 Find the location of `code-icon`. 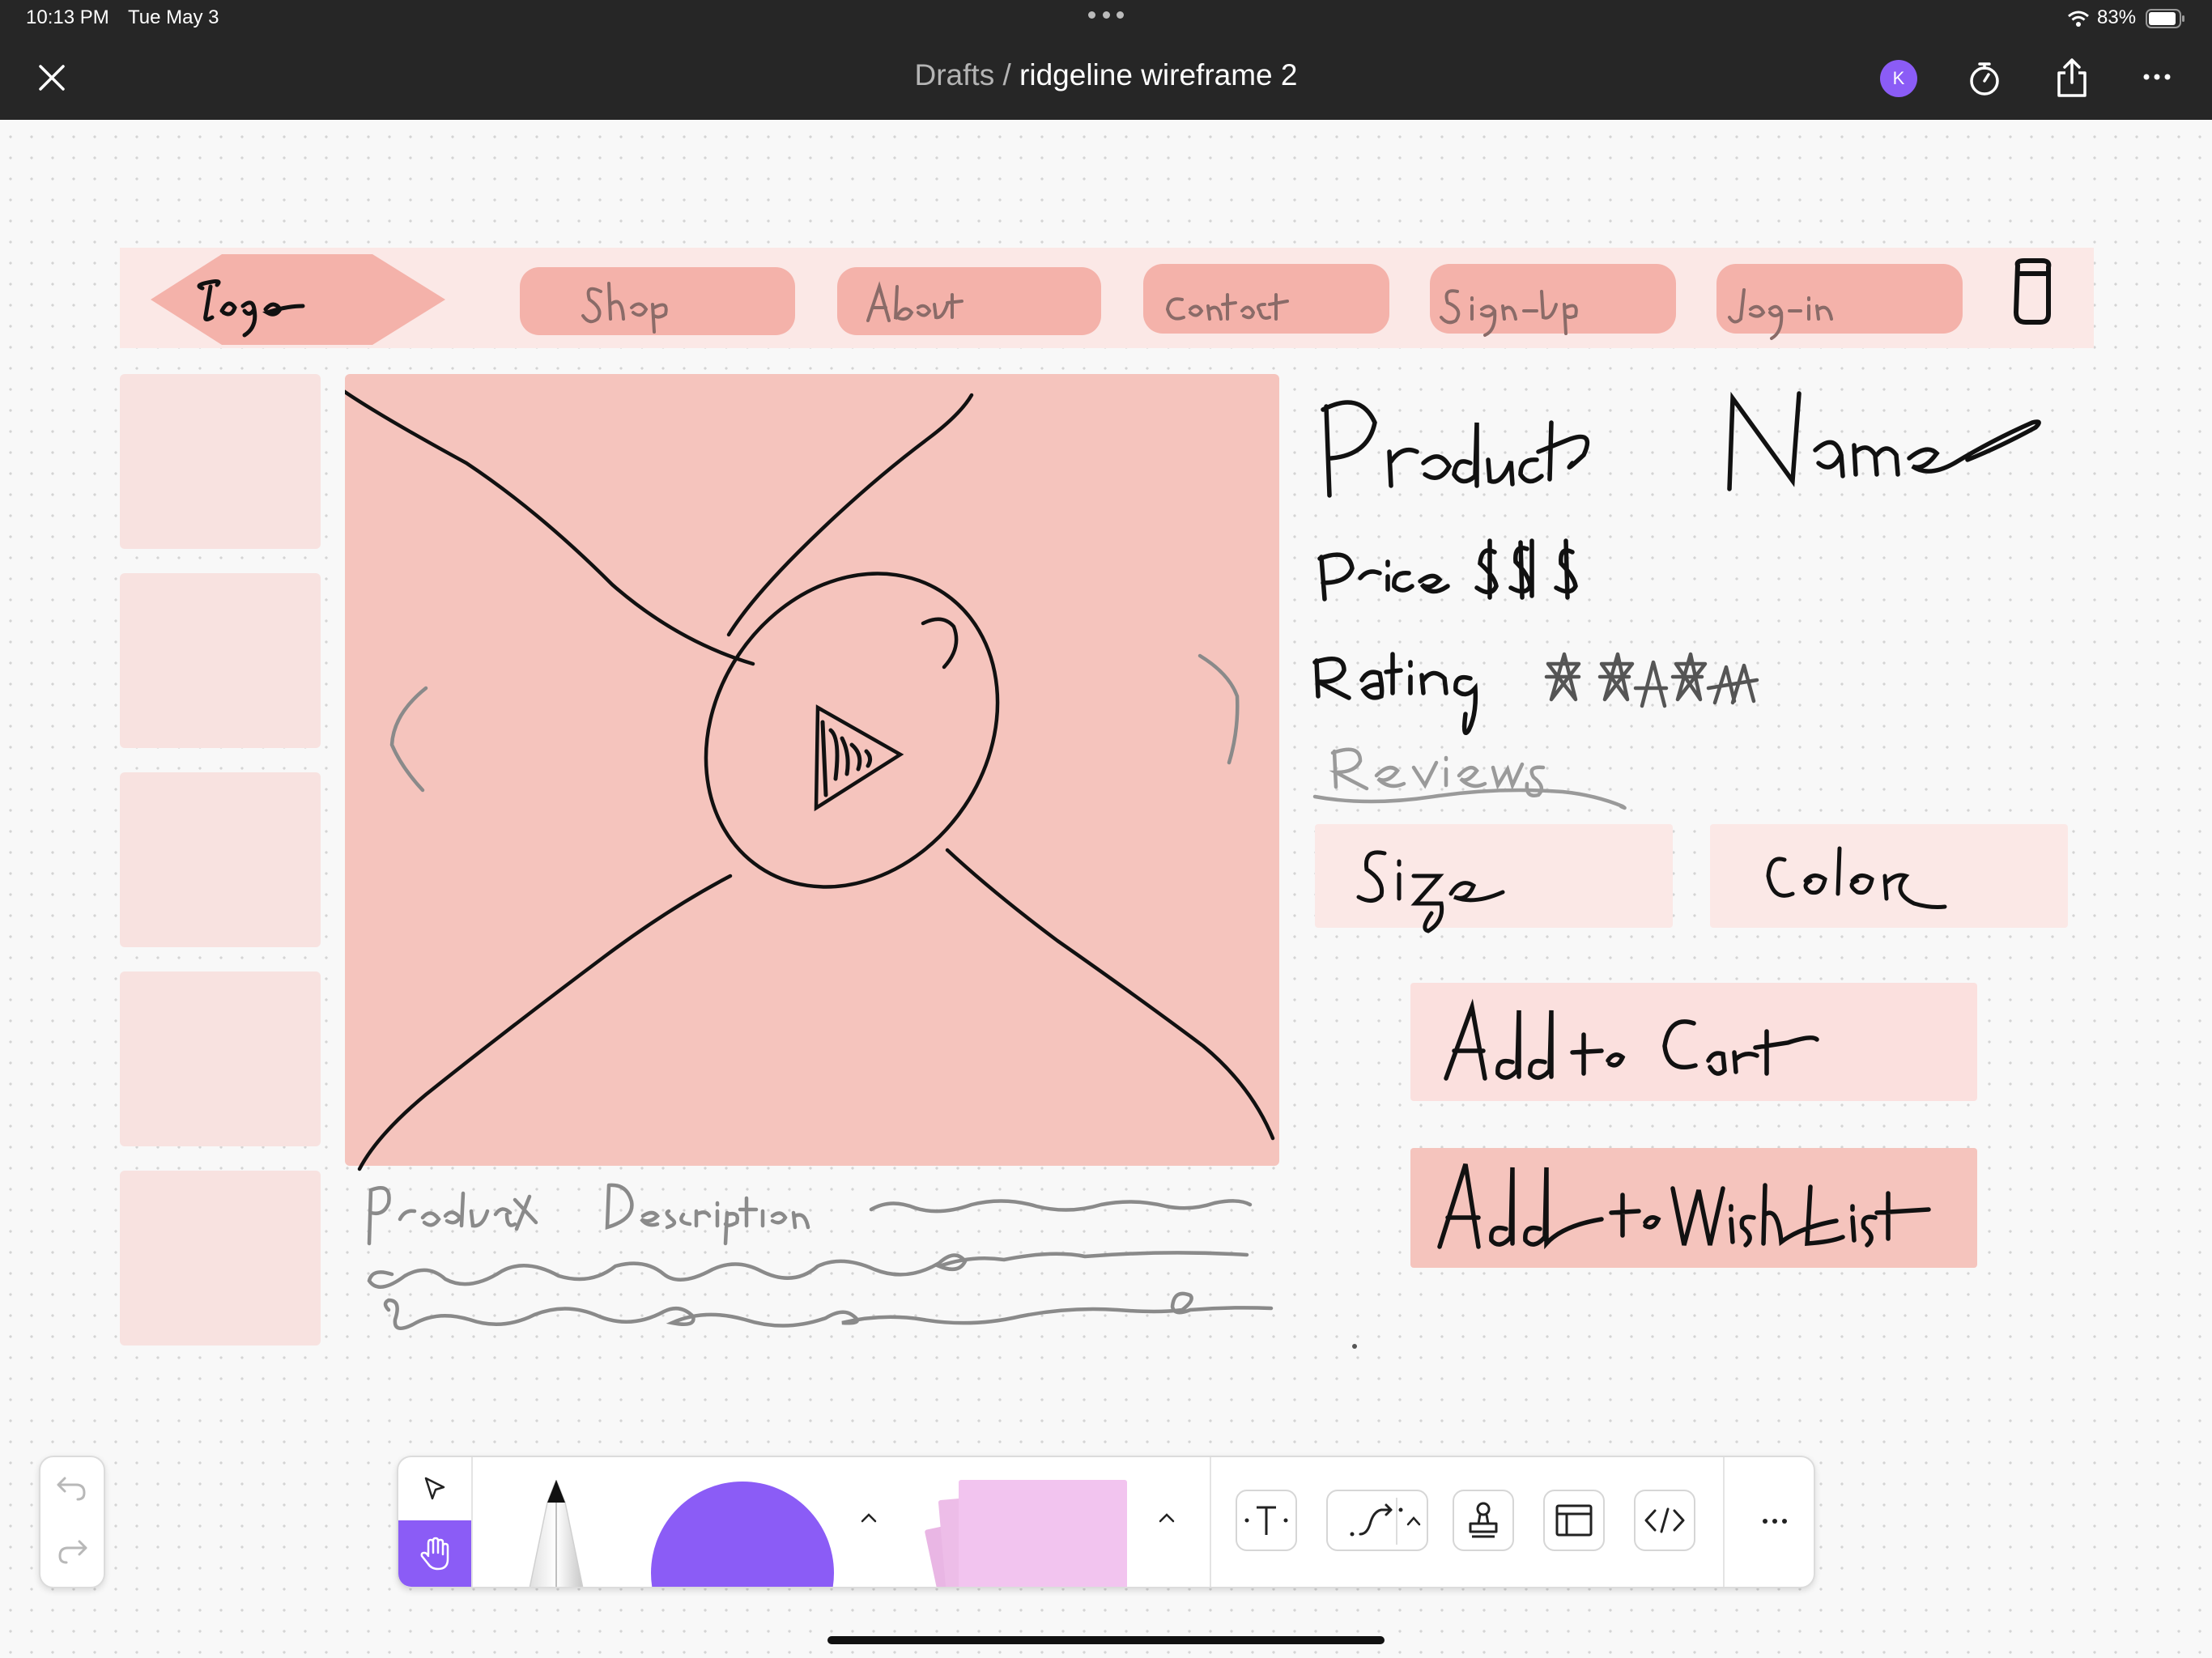

code-icon is located at coordinates (1664, 1520).